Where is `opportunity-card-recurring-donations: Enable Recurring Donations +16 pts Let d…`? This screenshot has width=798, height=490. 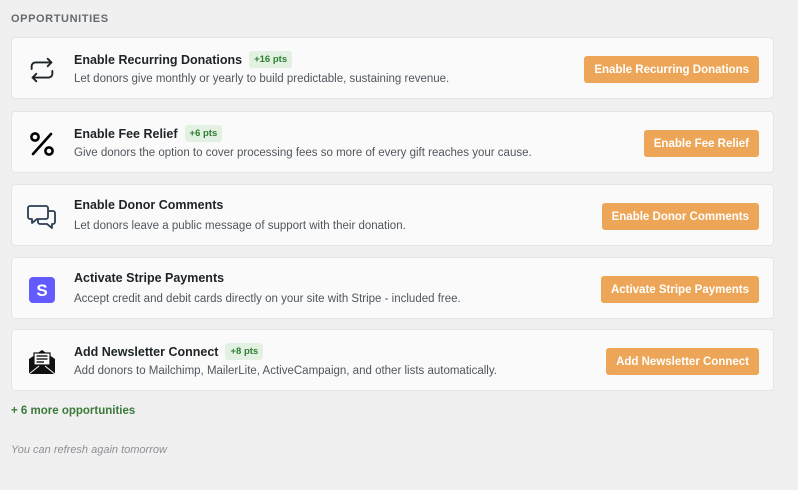 opportunity-card-recurring-donations: Enable Recurring Donations +16 pts Let d… is located at coordinates (392, 68).